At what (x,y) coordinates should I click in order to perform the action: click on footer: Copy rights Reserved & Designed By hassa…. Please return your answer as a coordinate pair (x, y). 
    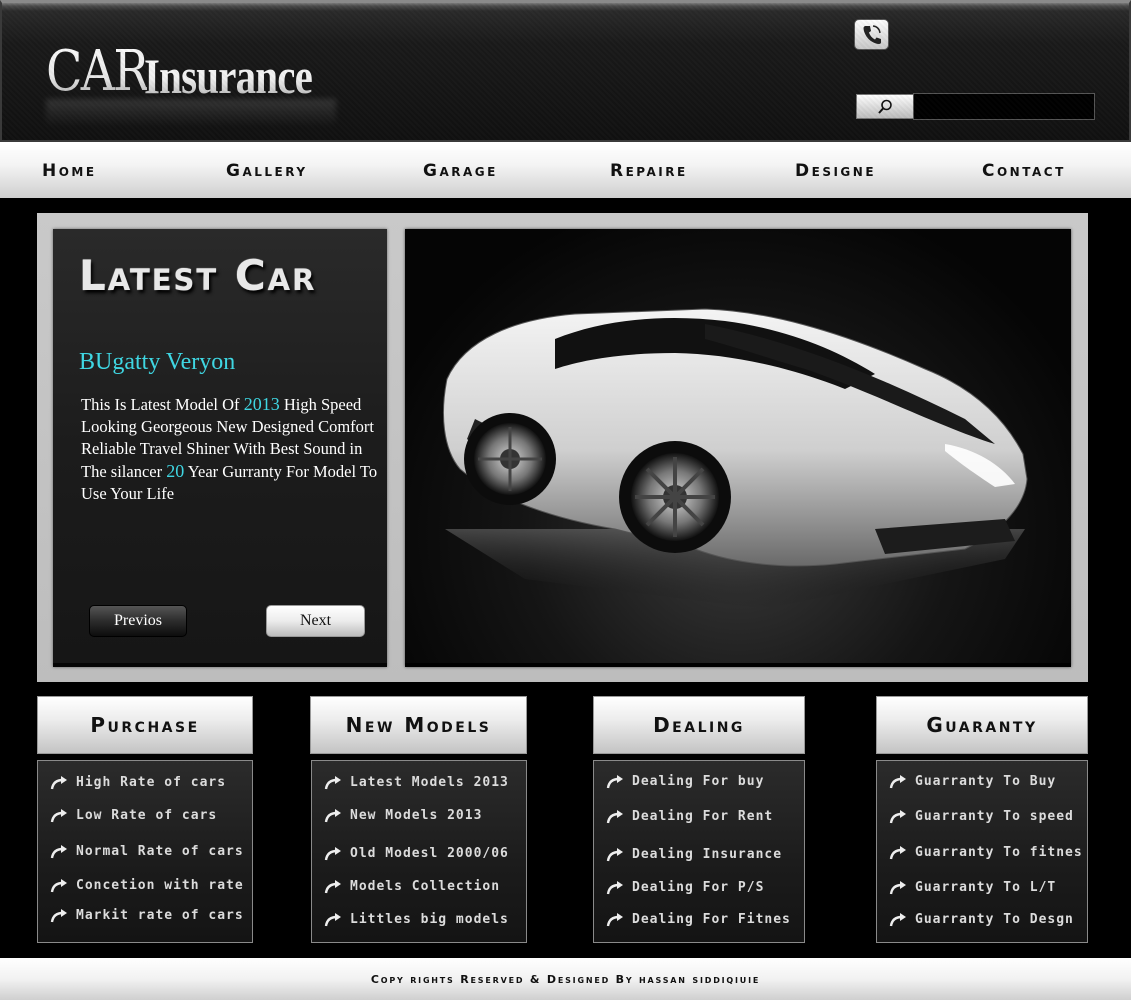
    Looking at the image, I should click on (565, 979).